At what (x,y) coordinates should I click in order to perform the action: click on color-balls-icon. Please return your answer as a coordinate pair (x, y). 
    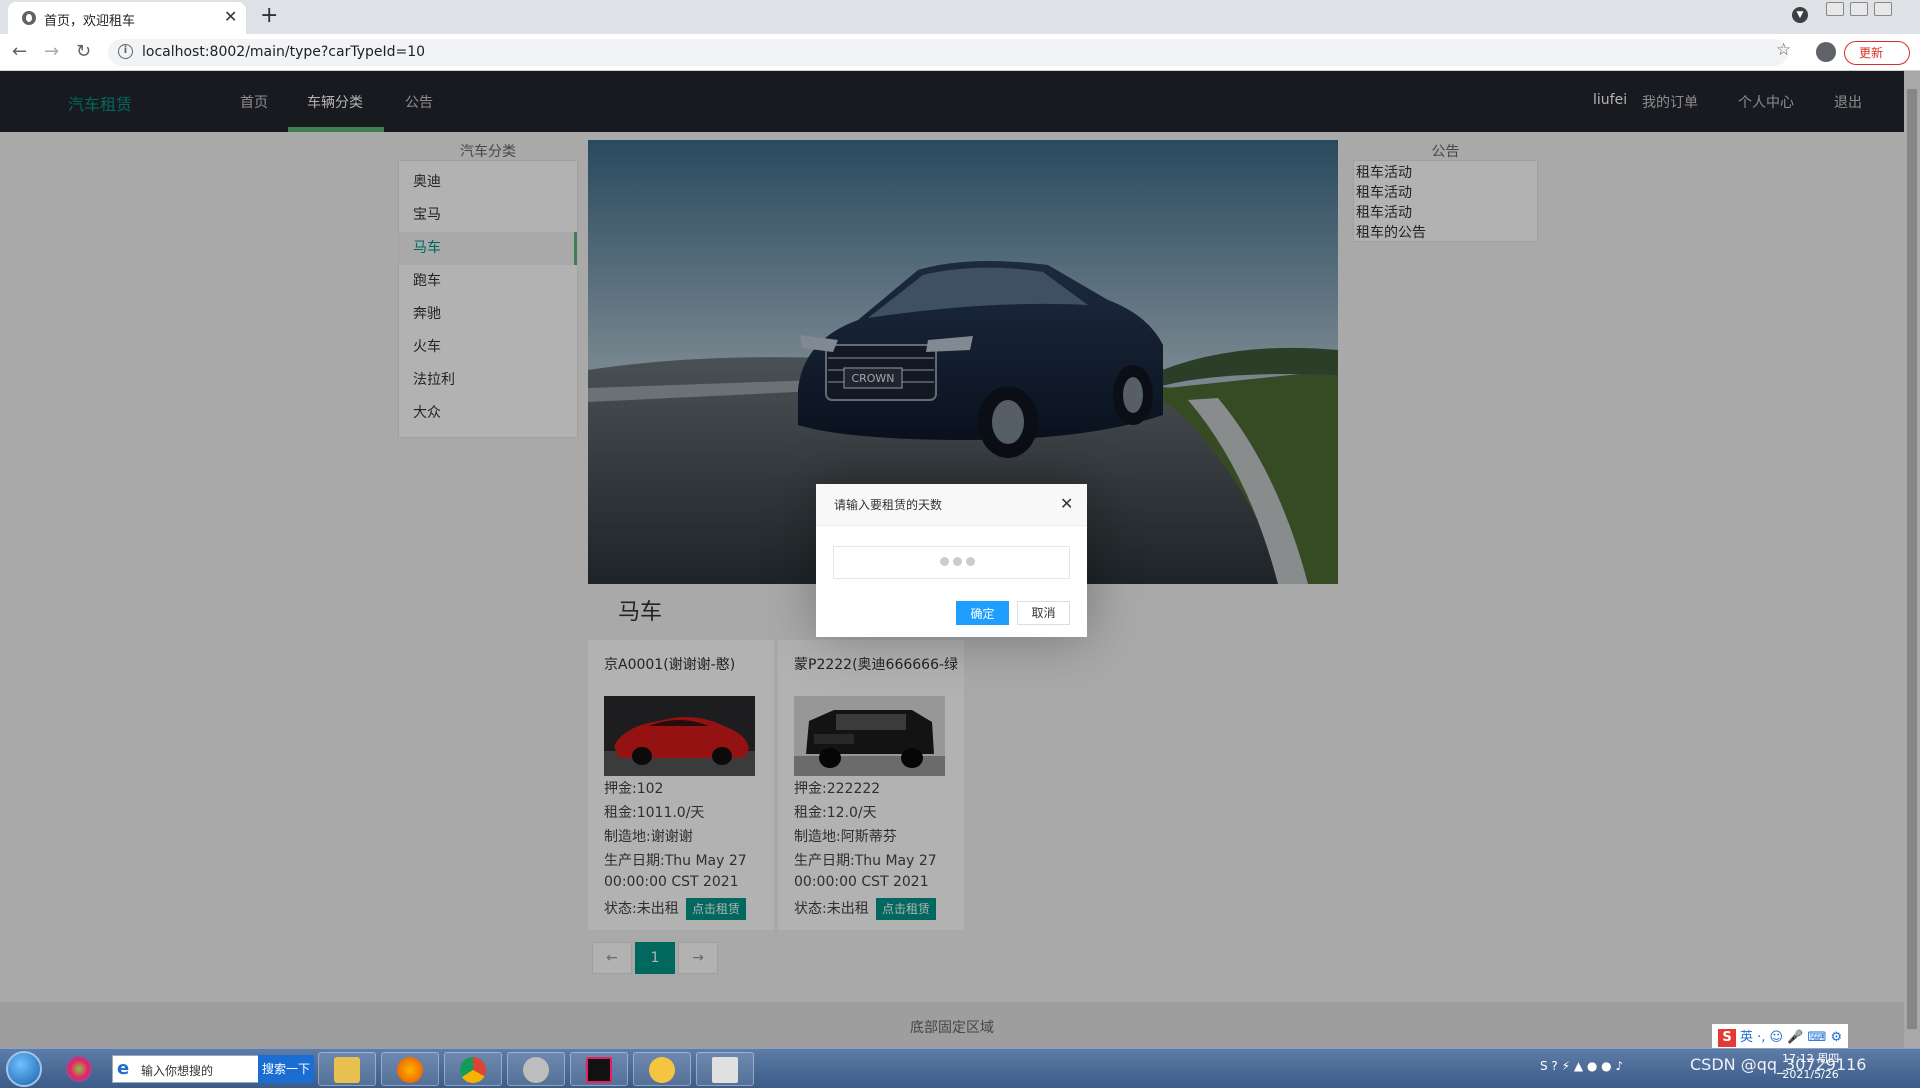
    Looking at the image, I should click on (80, 1069).